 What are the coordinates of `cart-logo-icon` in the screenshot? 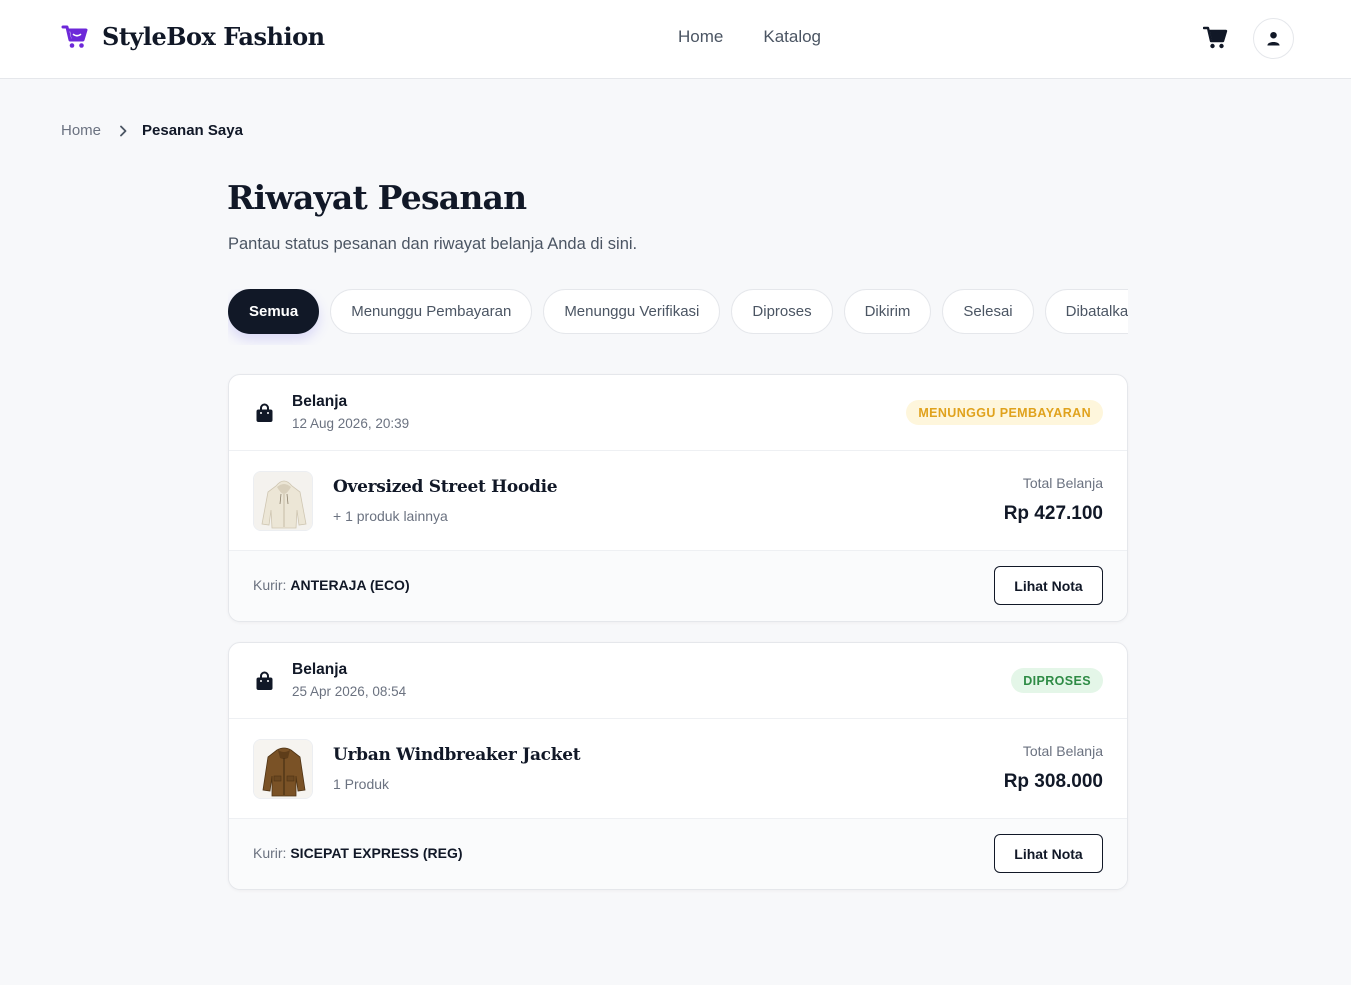 It's located at (74, 36).